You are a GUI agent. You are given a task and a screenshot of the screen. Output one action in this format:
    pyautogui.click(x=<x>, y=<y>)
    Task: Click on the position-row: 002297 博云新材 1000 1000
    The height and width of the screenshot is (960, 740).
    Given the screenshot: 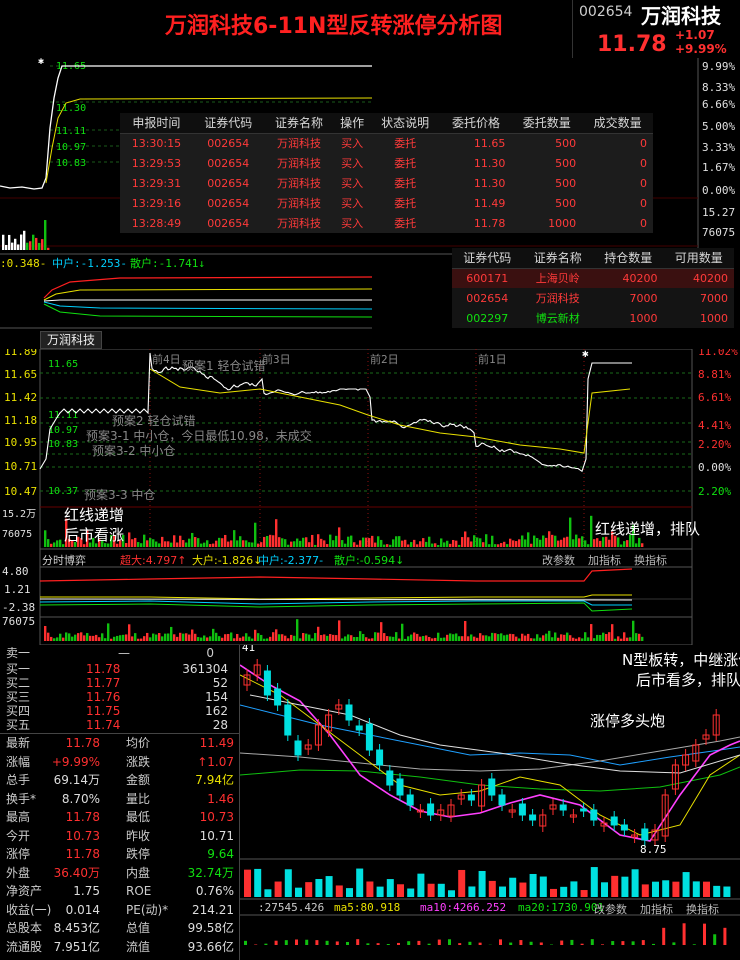 What is the action you would take?
    pyautogui.click(x=593, y=318)
    